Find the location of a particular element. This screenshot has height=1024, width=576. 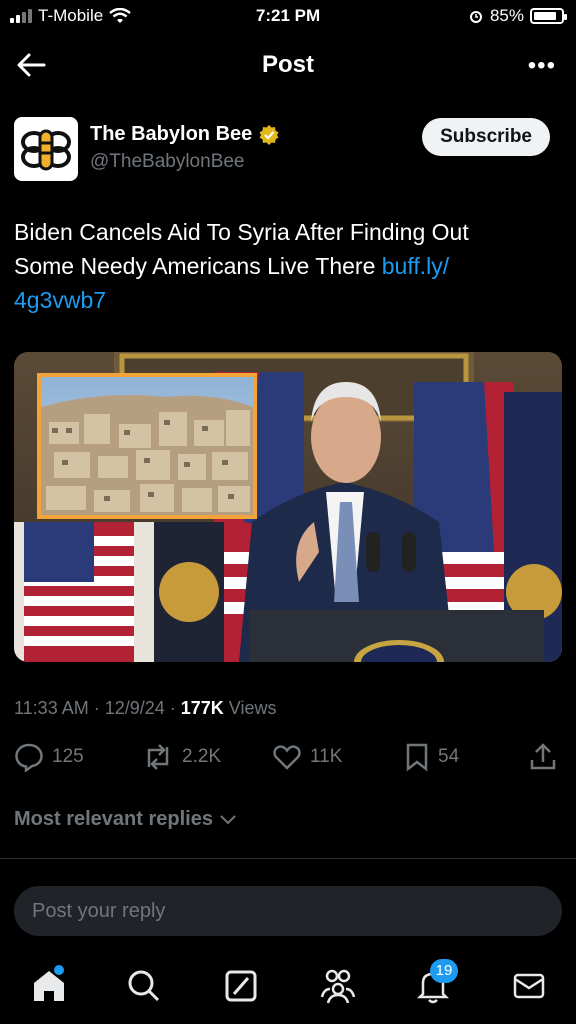

nav-messages is located at coordinates (530, 987).